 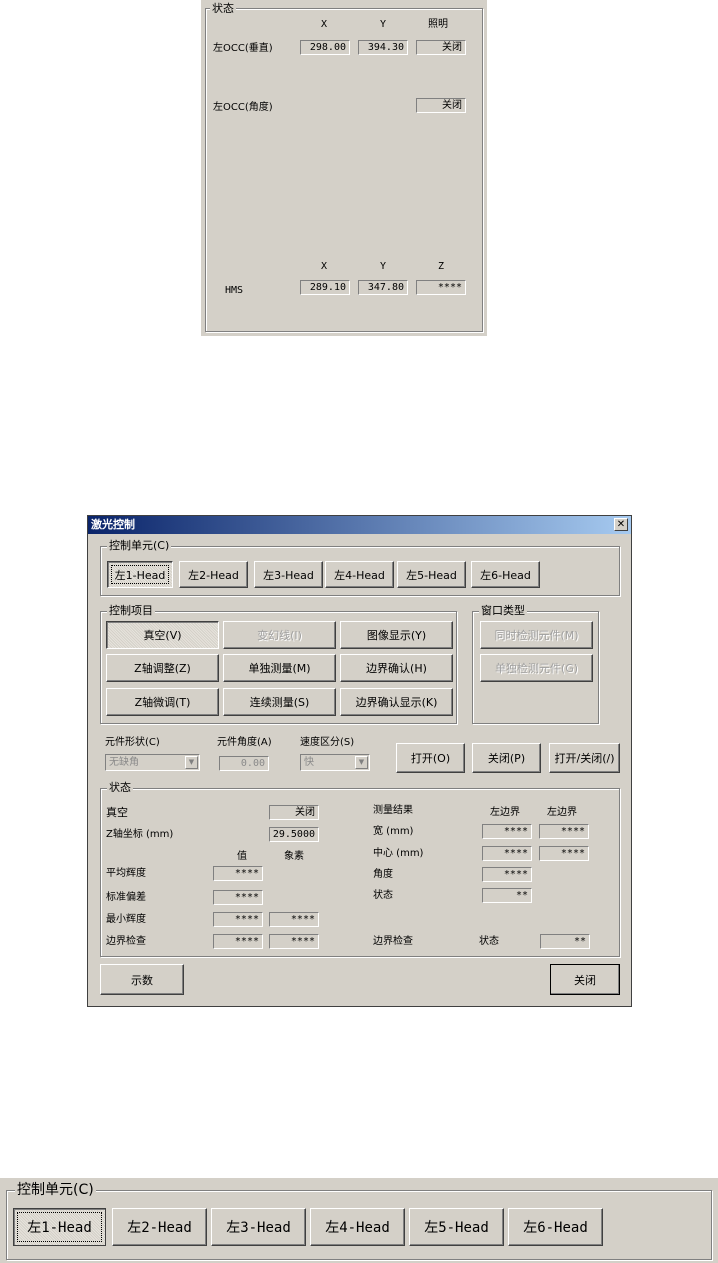 I want to click on width-label: 宽 (mm), so click(x=393, y=831).